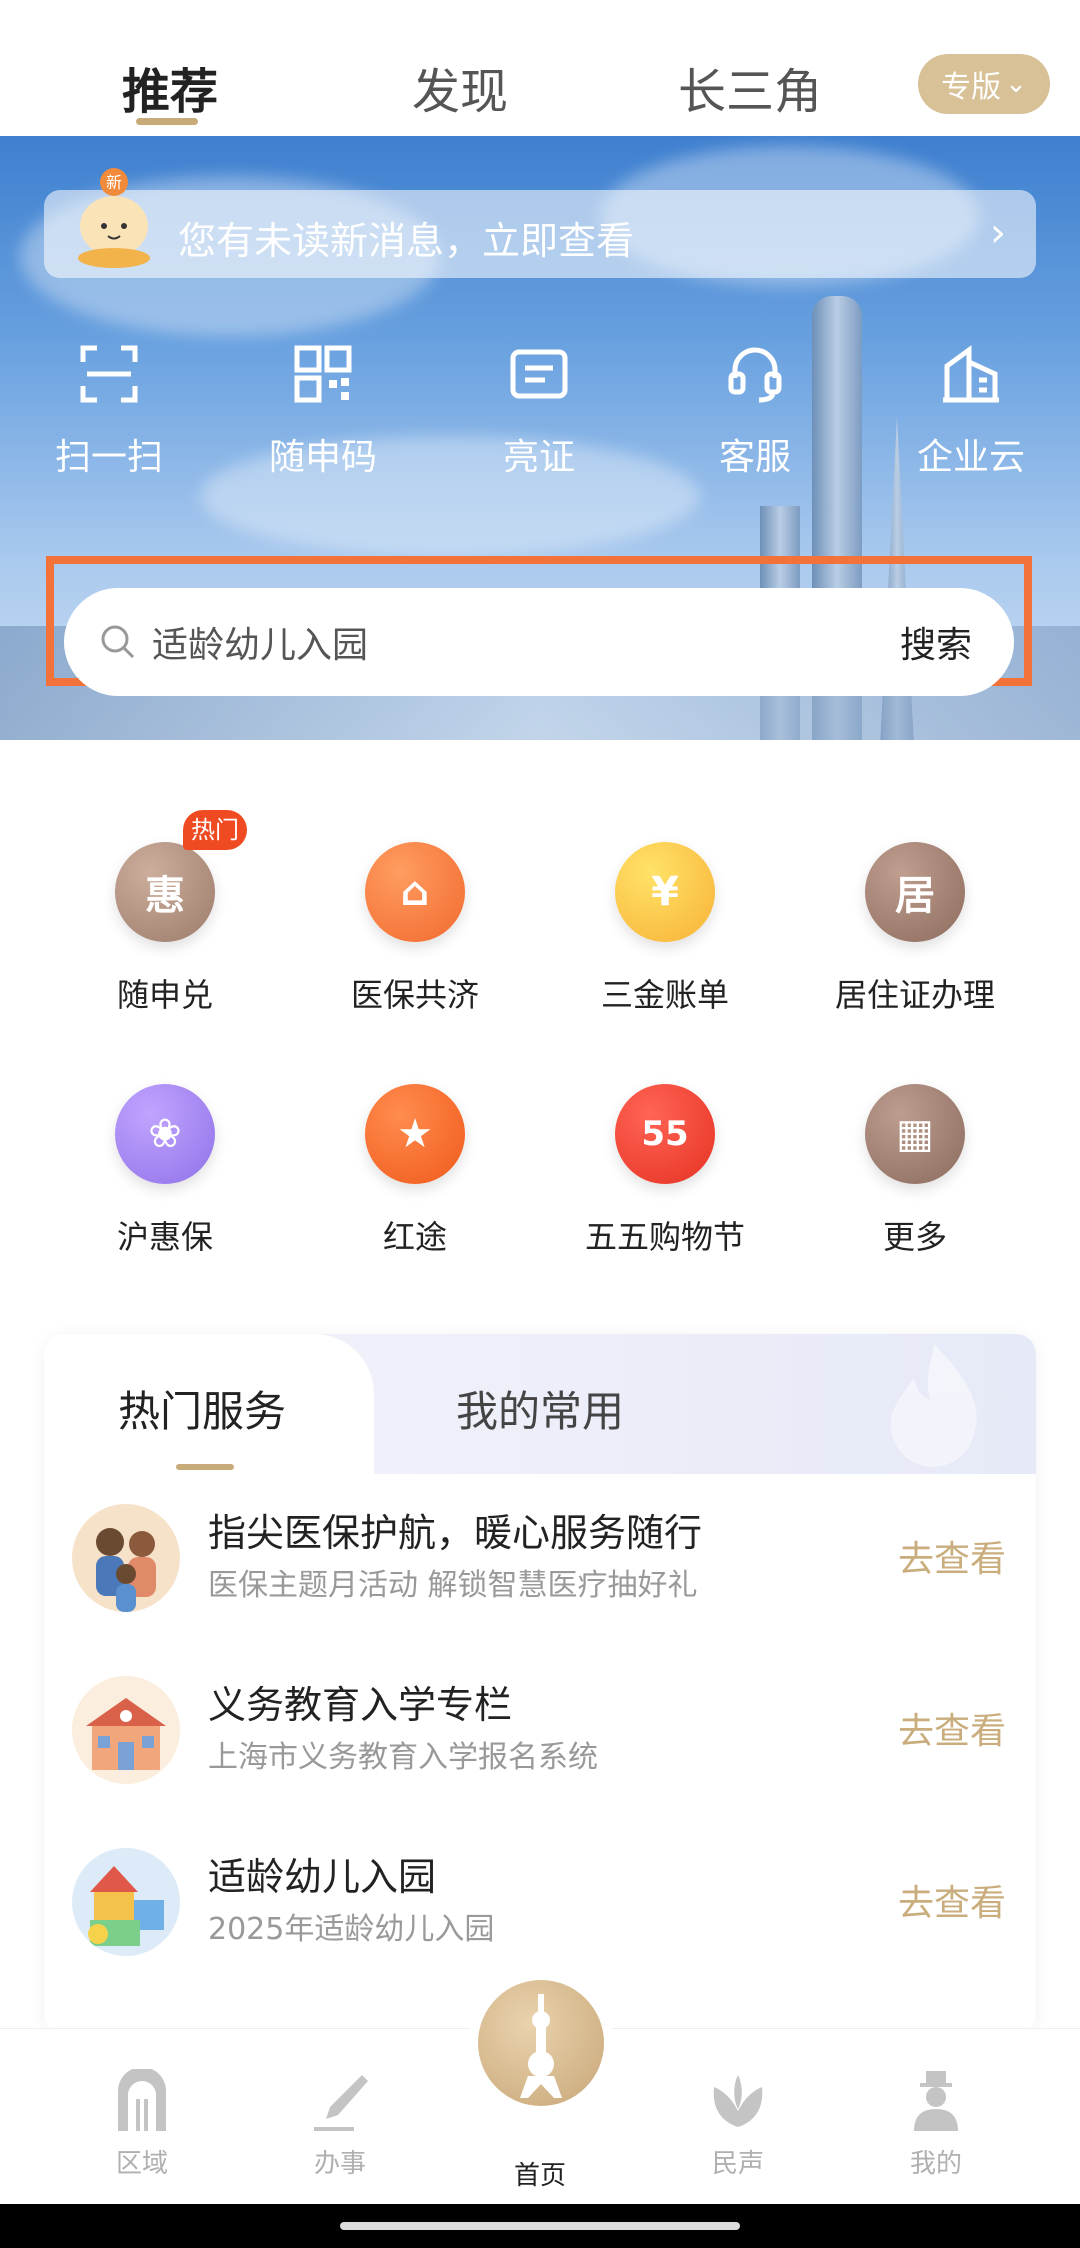 The image size is (1080, 2248). Describe the element at coordinates (351, 1929) in the screenshot. I see `row-subtitle: 2025年适龄幼儿入园` at that location.